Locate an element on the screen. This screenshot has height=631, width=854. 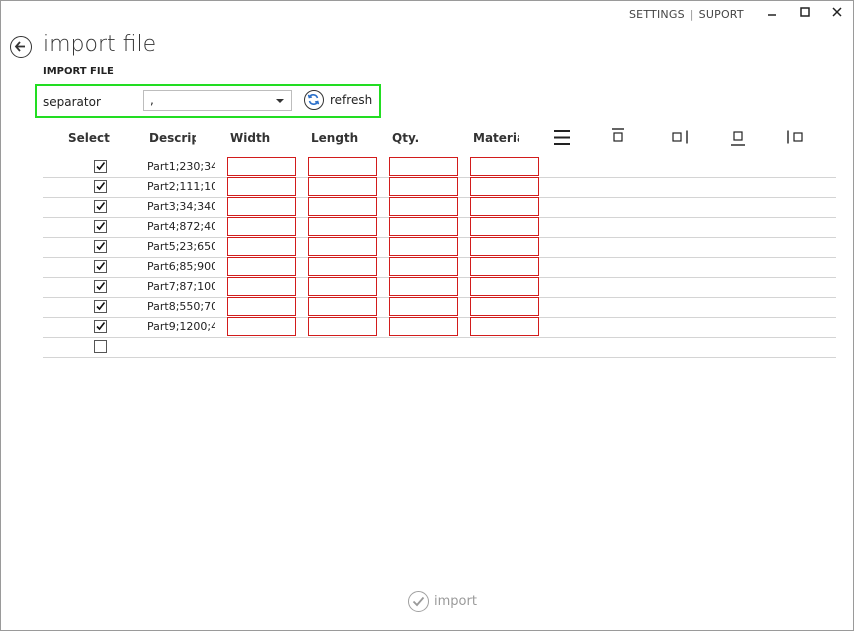
column-header-description: Descrip is located at coordinates (172, 138).